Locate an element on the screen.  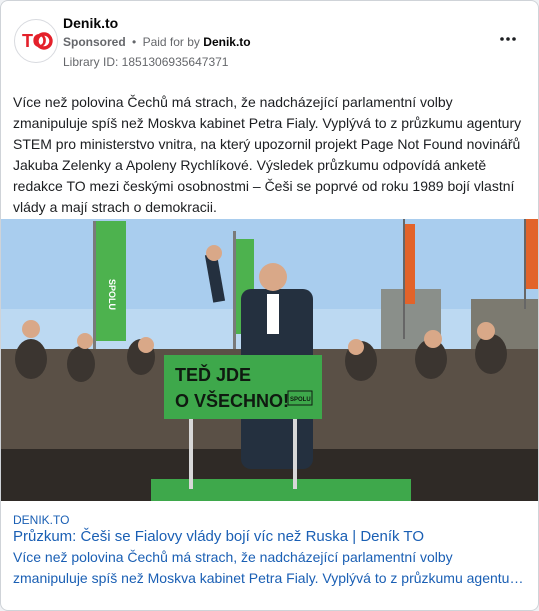
paid-for-name: Denik.to is located at coordinates (226, 42).